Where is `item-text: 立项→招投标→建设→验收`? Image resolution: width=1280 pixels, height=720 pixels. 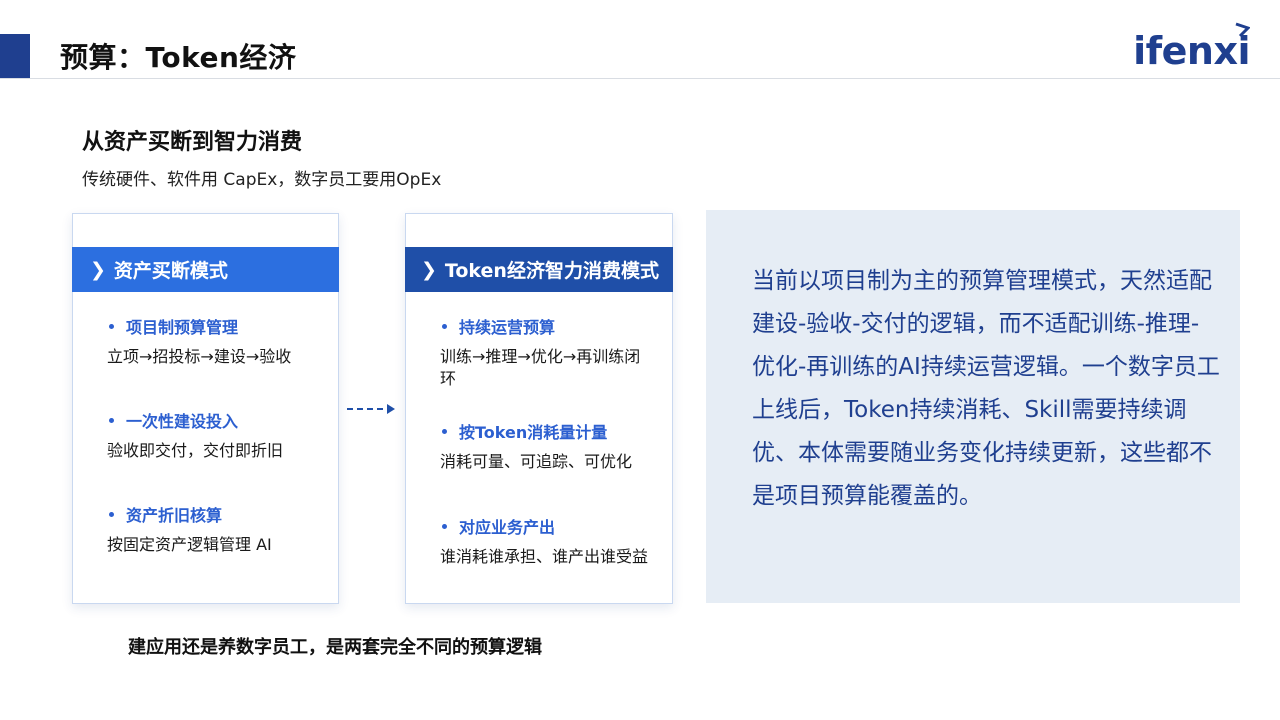 item-text: 立项→招投标→建设→验收 is located at coordinates (199, 356).